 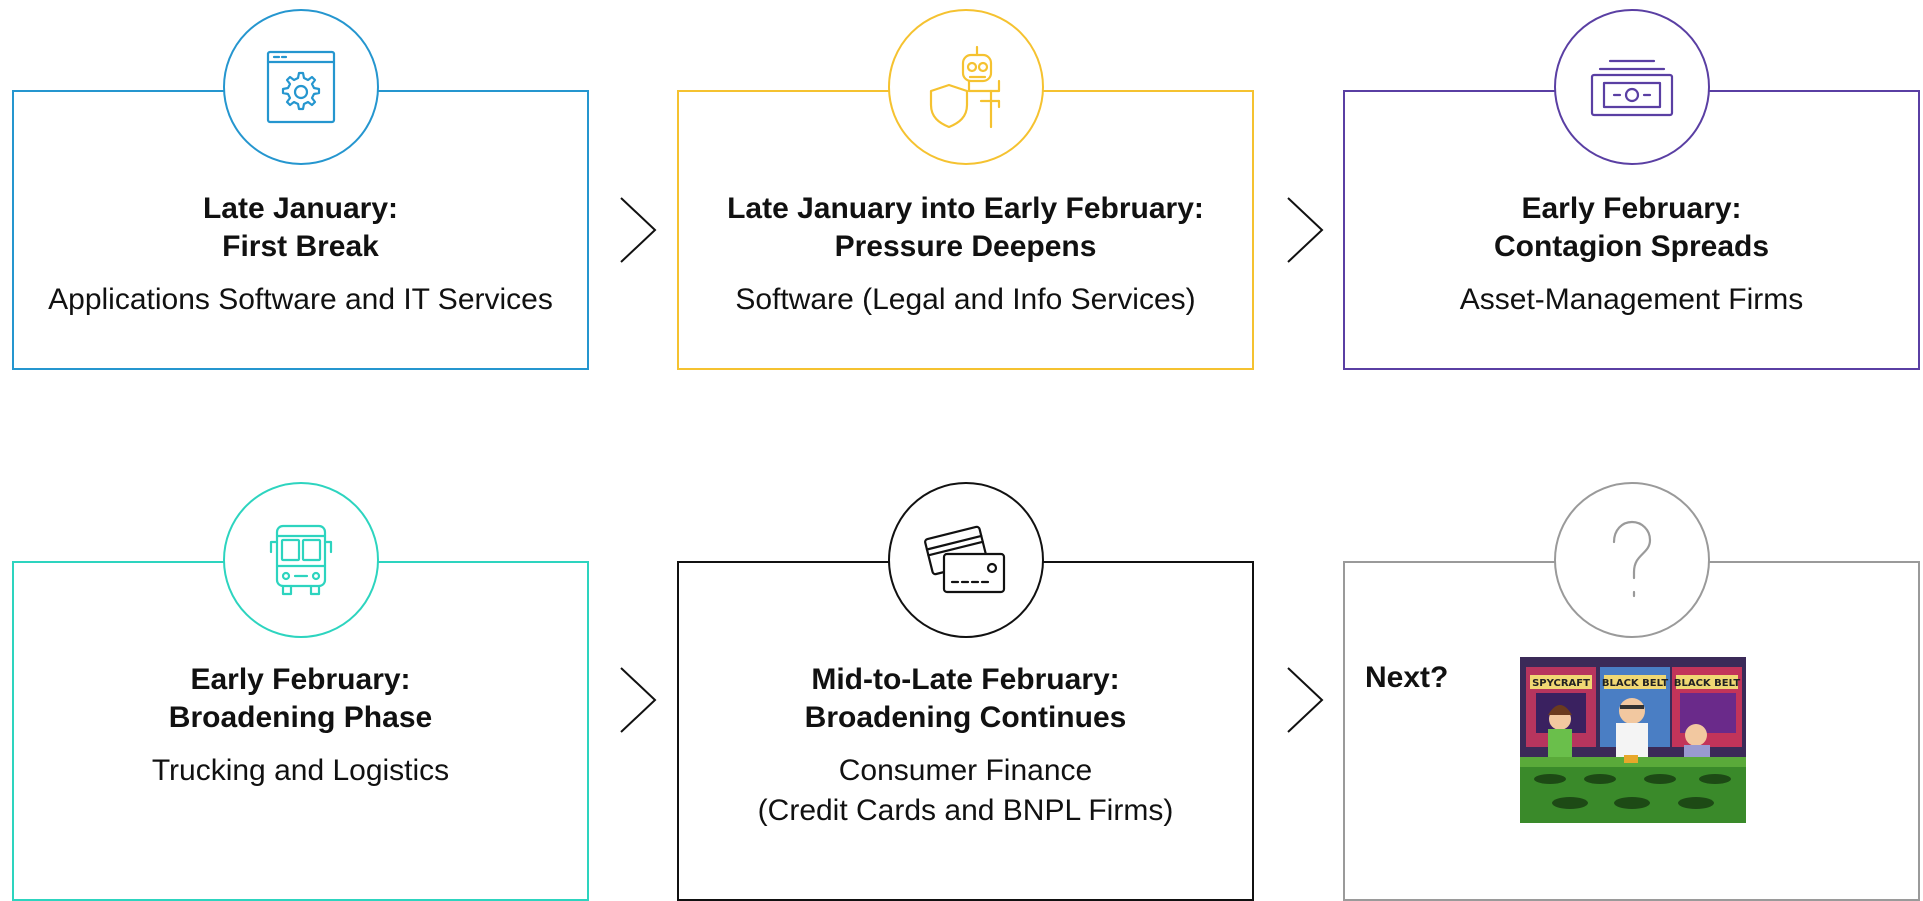 I want to click on question-mark-icon, so click(x=1632, y=559).